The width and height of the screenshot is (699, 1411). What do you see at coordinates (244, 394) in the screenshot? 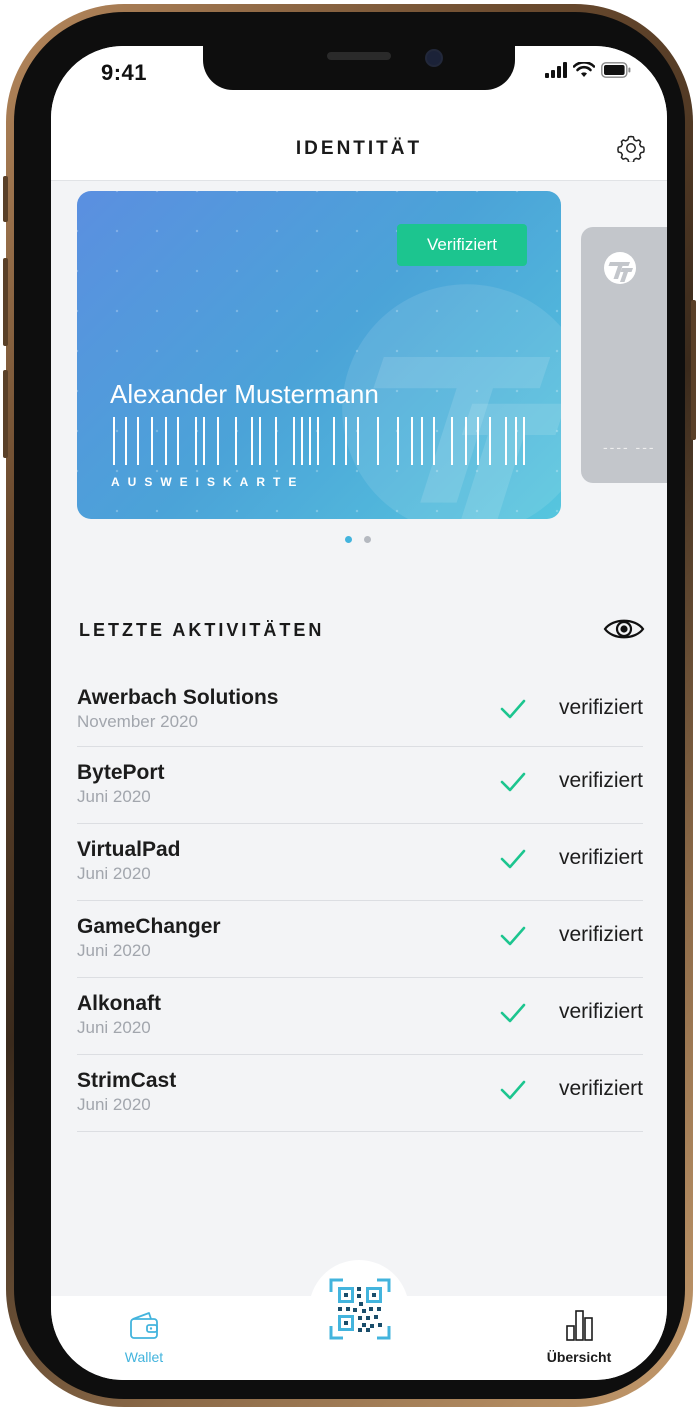
I see `card-holder-name: Alexander Mustermann` at bounding box center [244, 394].